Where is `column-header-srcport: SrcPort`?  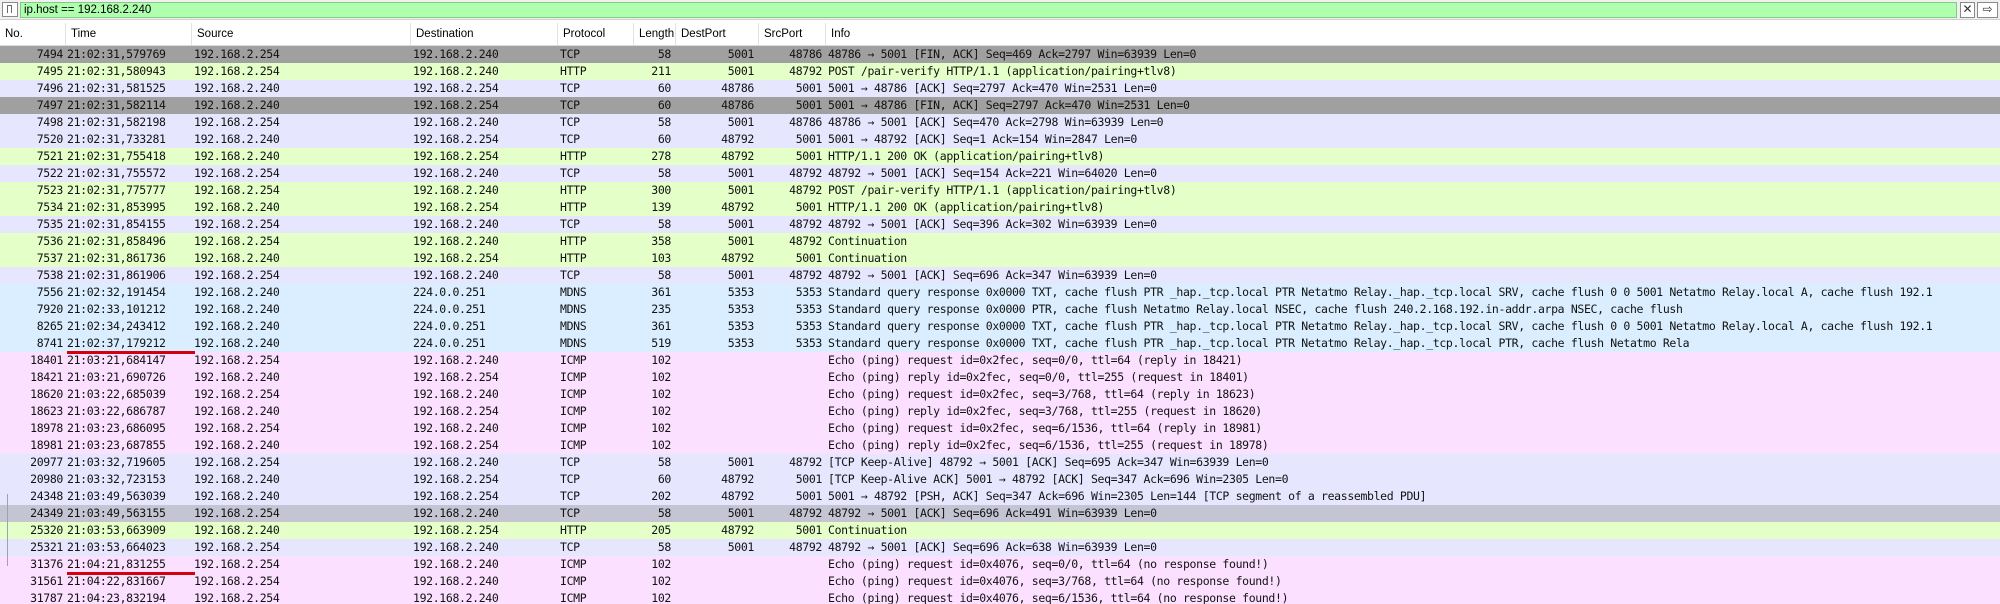
column-header-srcport: SrcPort is located at coordinates (792, 34).